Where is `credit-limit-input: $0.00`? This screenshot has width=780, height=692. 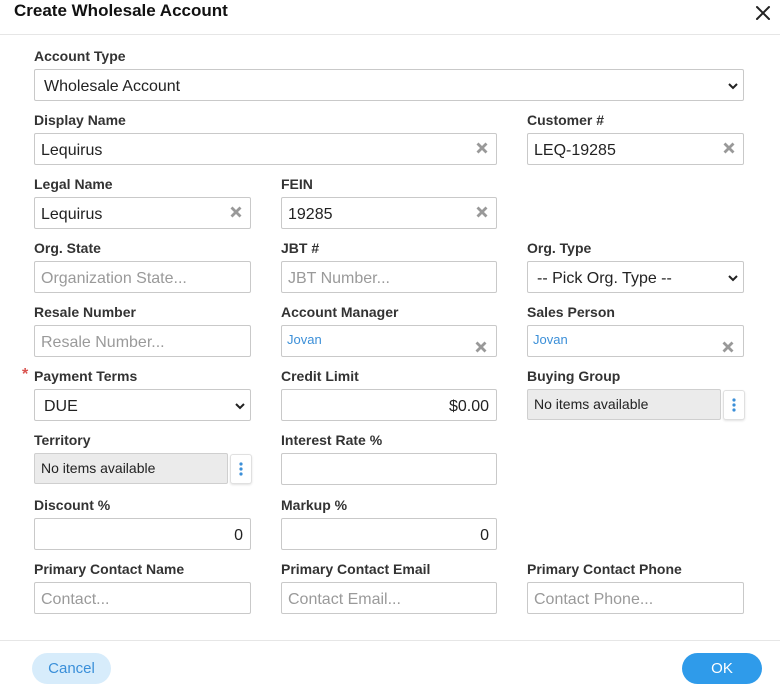 credit-limit-input: $0.00 is located at coordinates (389, 405).